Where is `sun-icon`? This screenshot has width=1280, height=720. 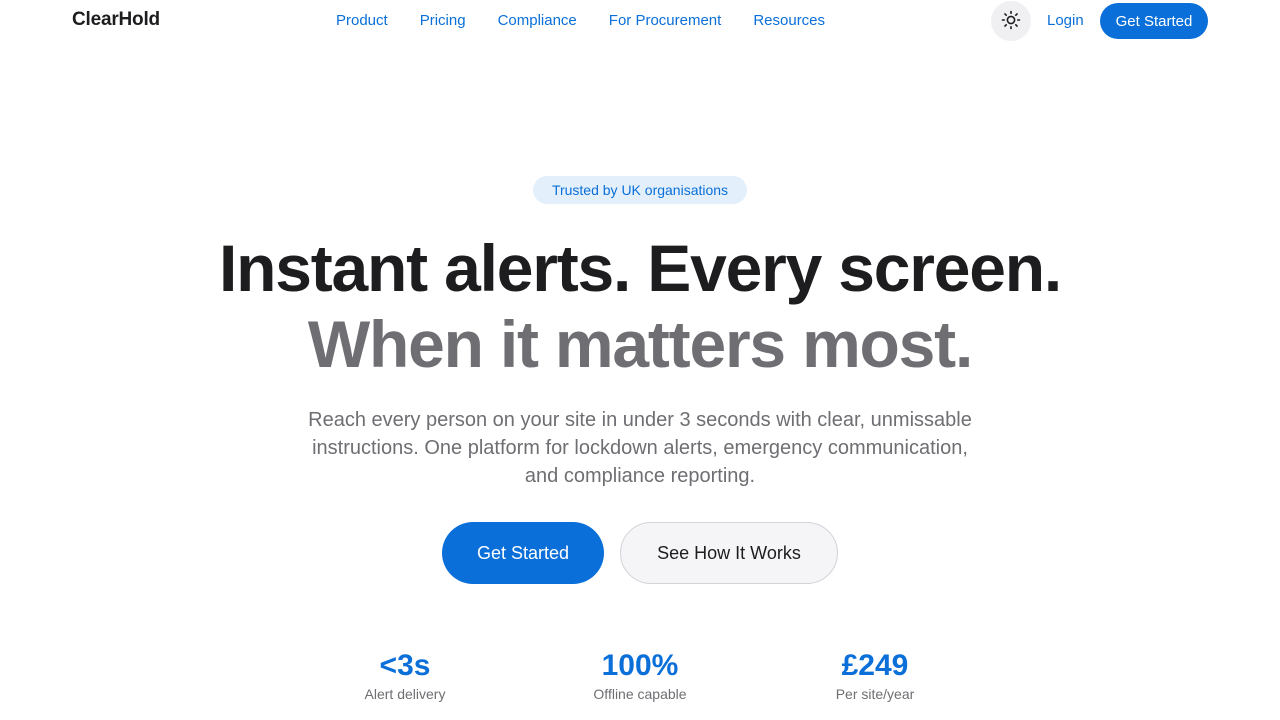
sun-icon is located at coordinates (1011, 21).